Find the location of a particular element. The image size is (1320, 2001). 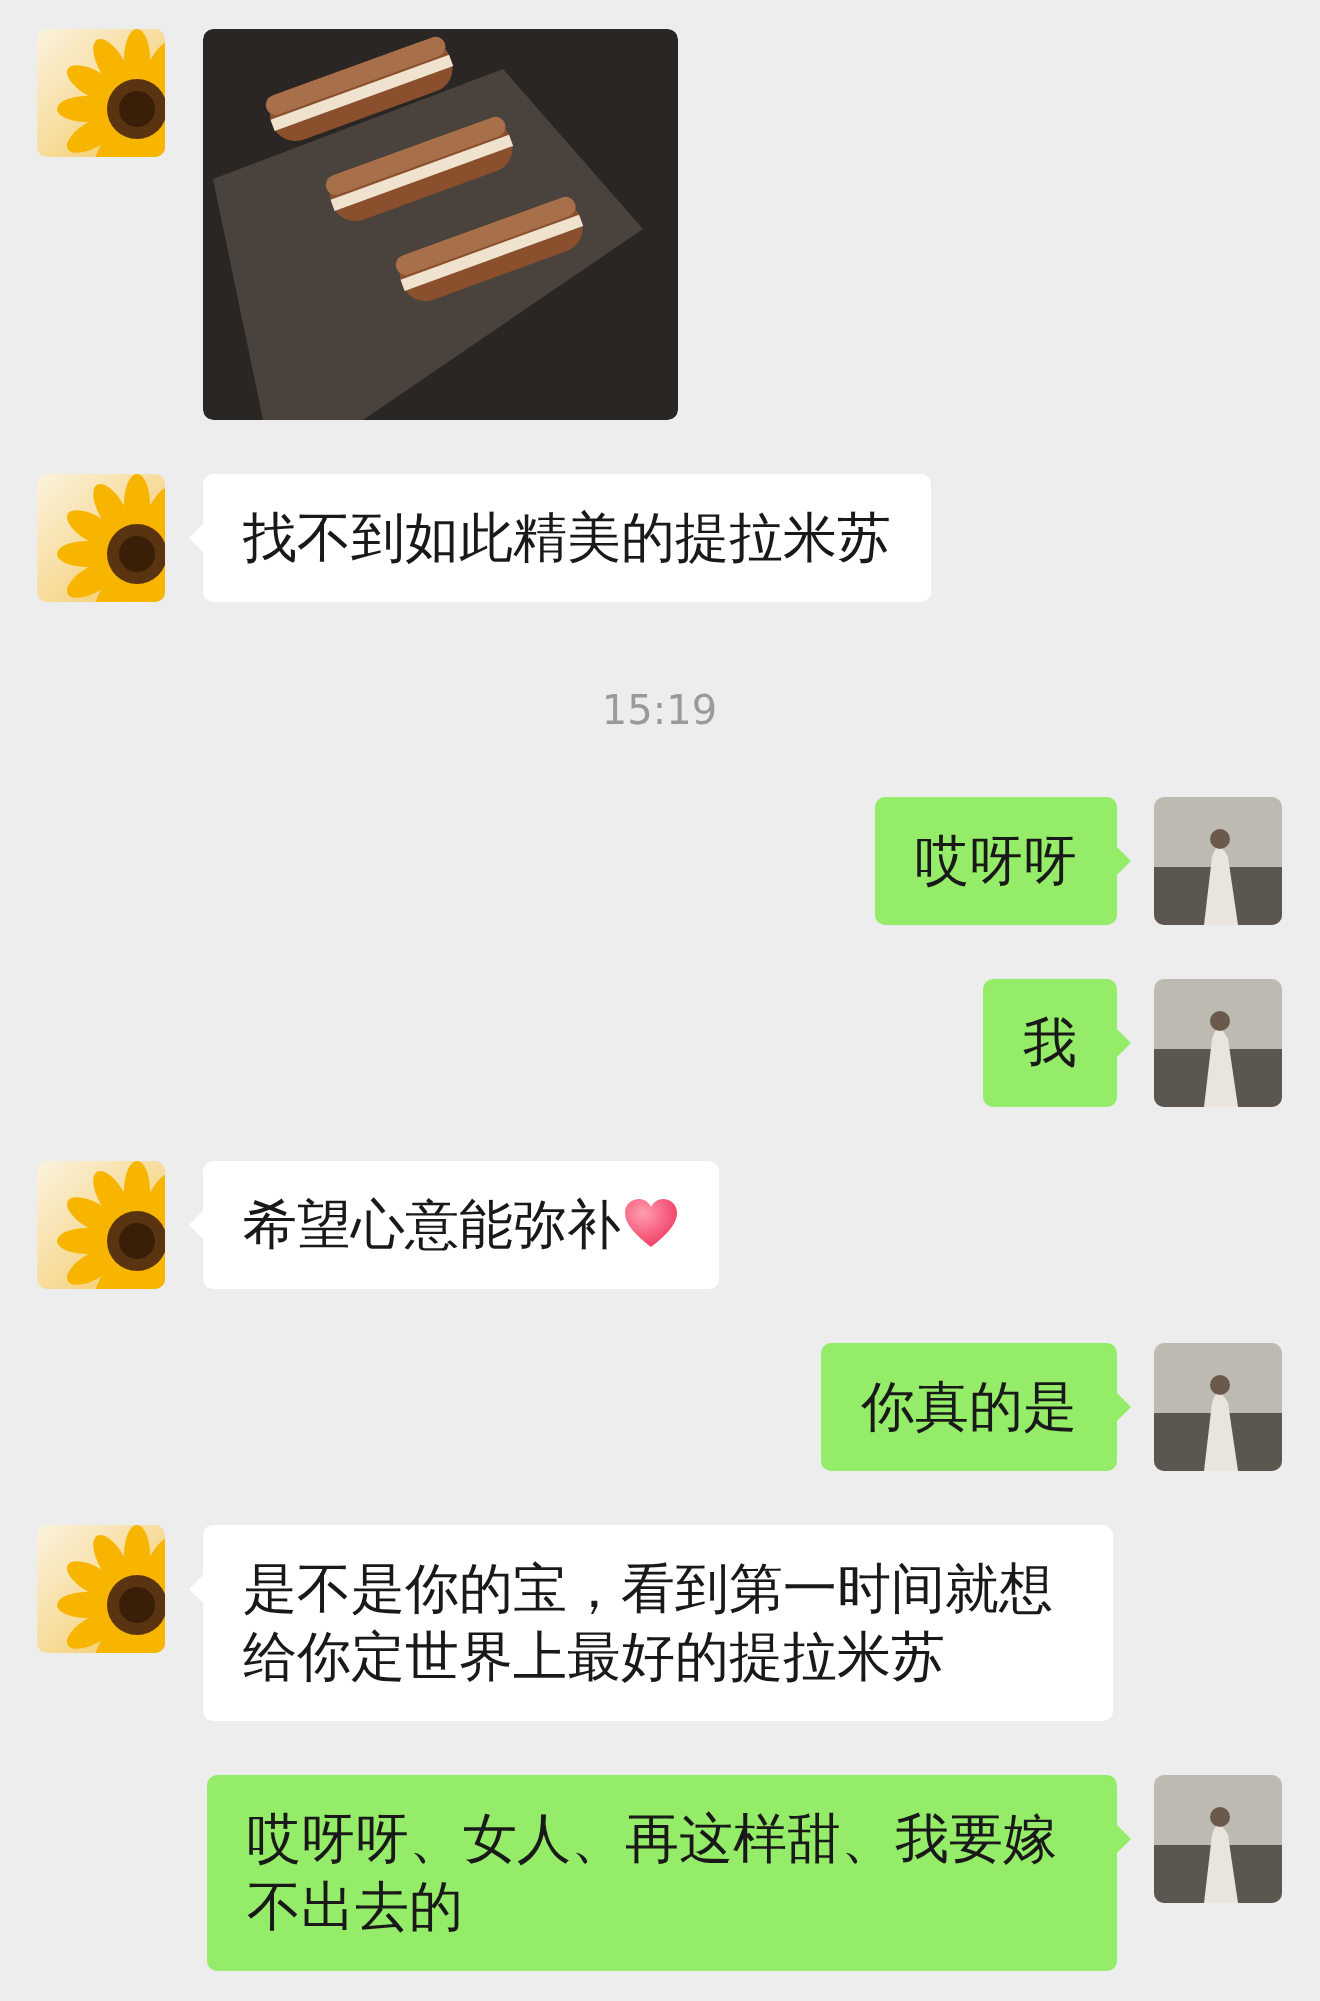

timestamp: 15:19 is located at coordinates (659, 710).